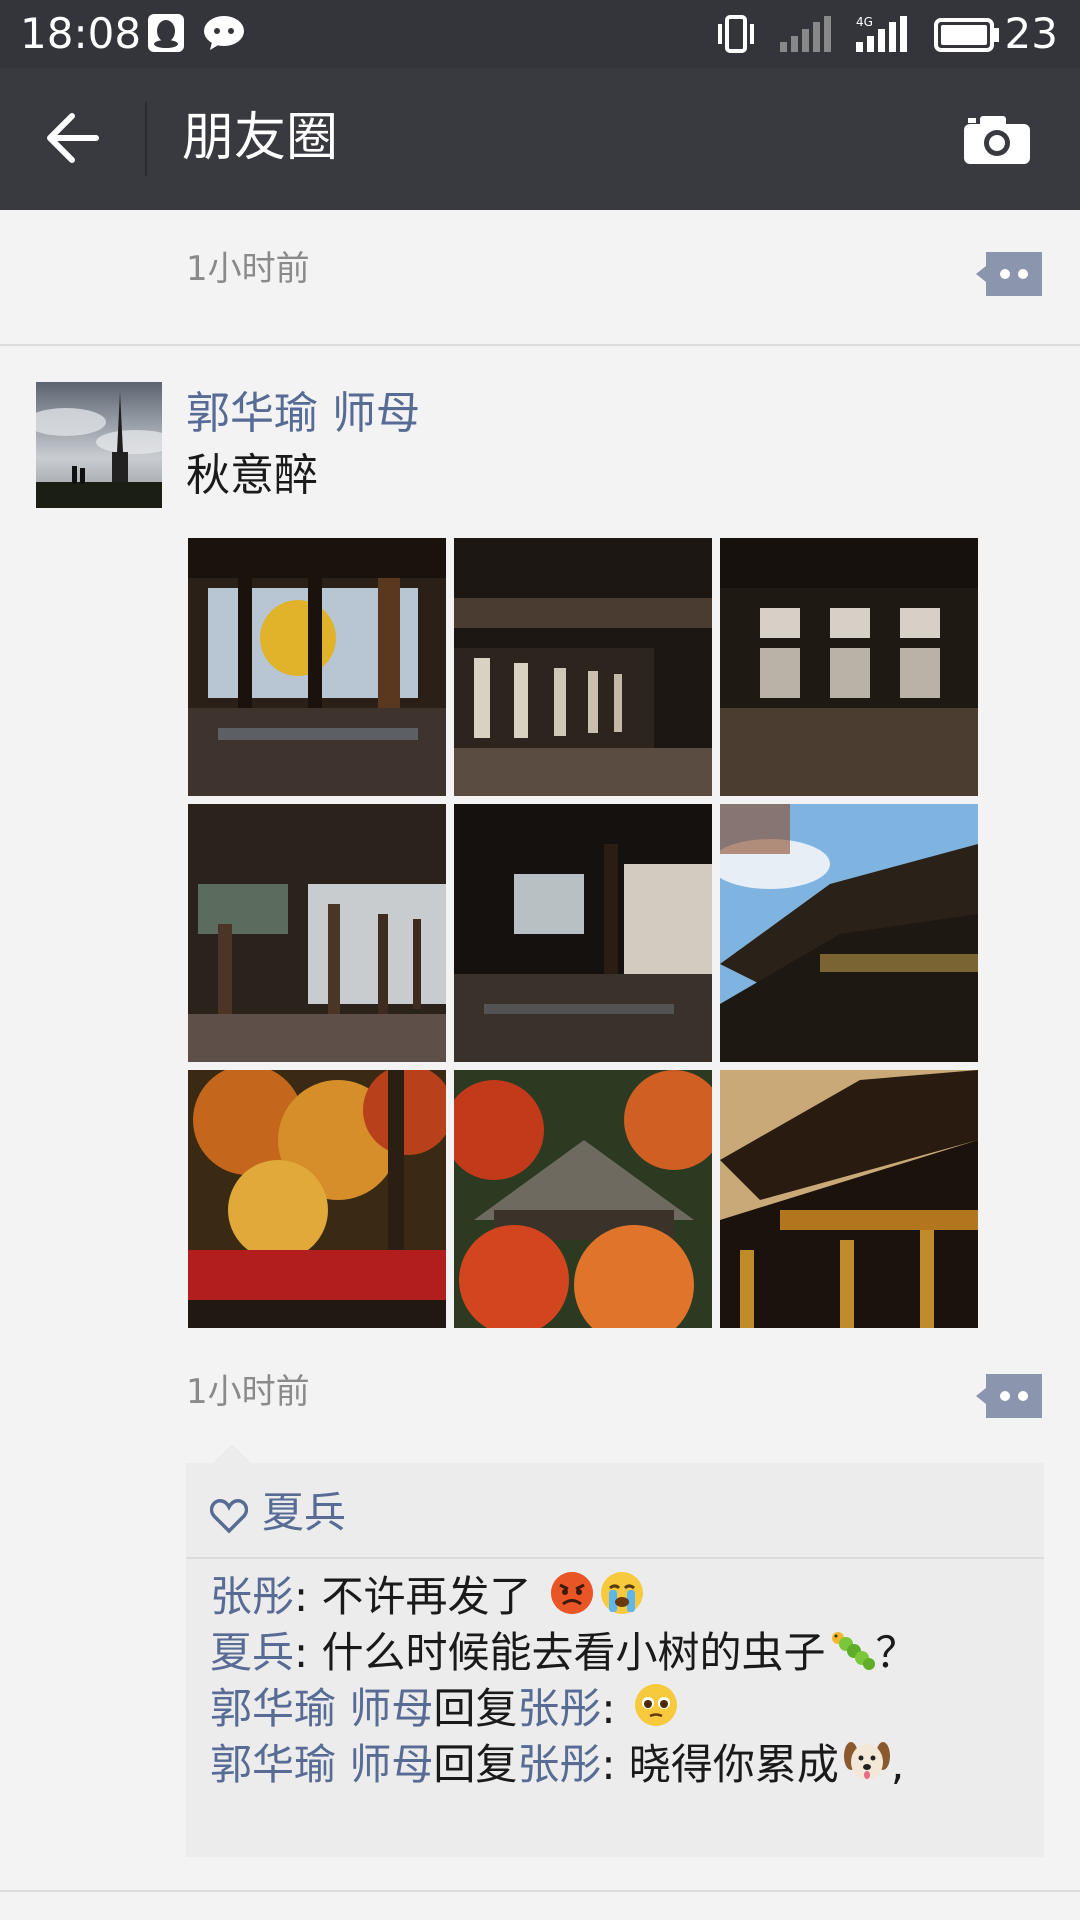  Describe the element at coordinates (615, 1708) in the screenshot. I see `comment-text: :` at that location.